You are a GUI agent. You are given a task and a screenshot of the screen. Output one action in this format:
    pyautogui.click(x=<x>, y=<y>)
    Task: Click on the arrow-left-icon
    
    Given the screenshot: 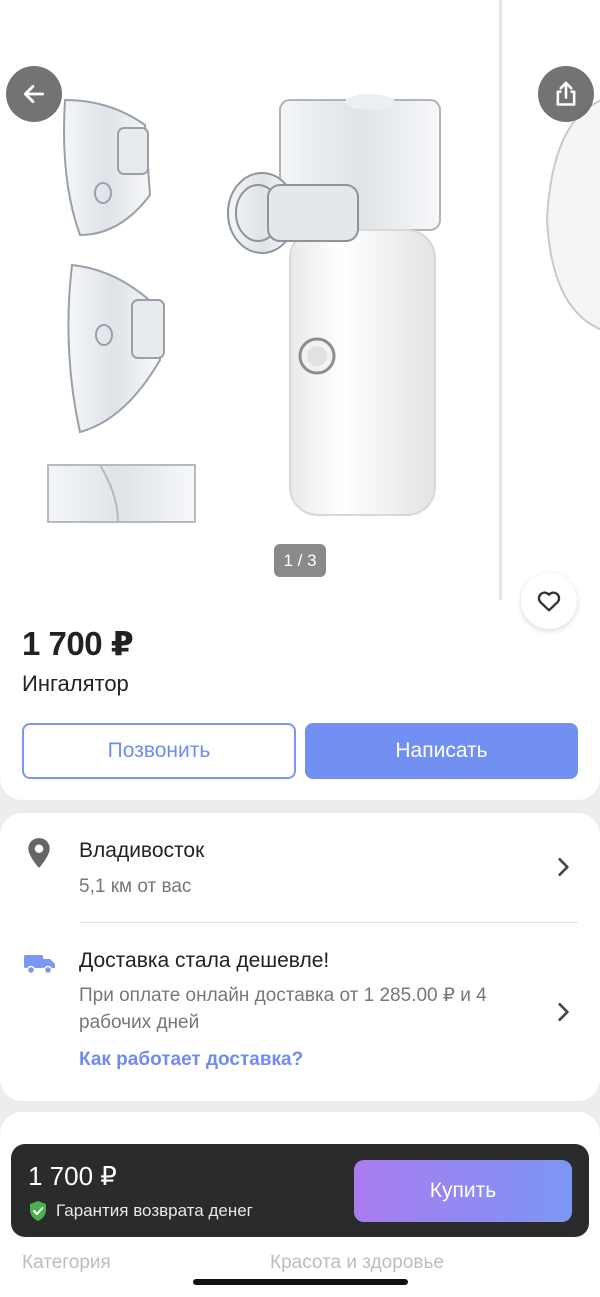 What is the action you would take?
    pyautogui.click(x=34, y=94)
    